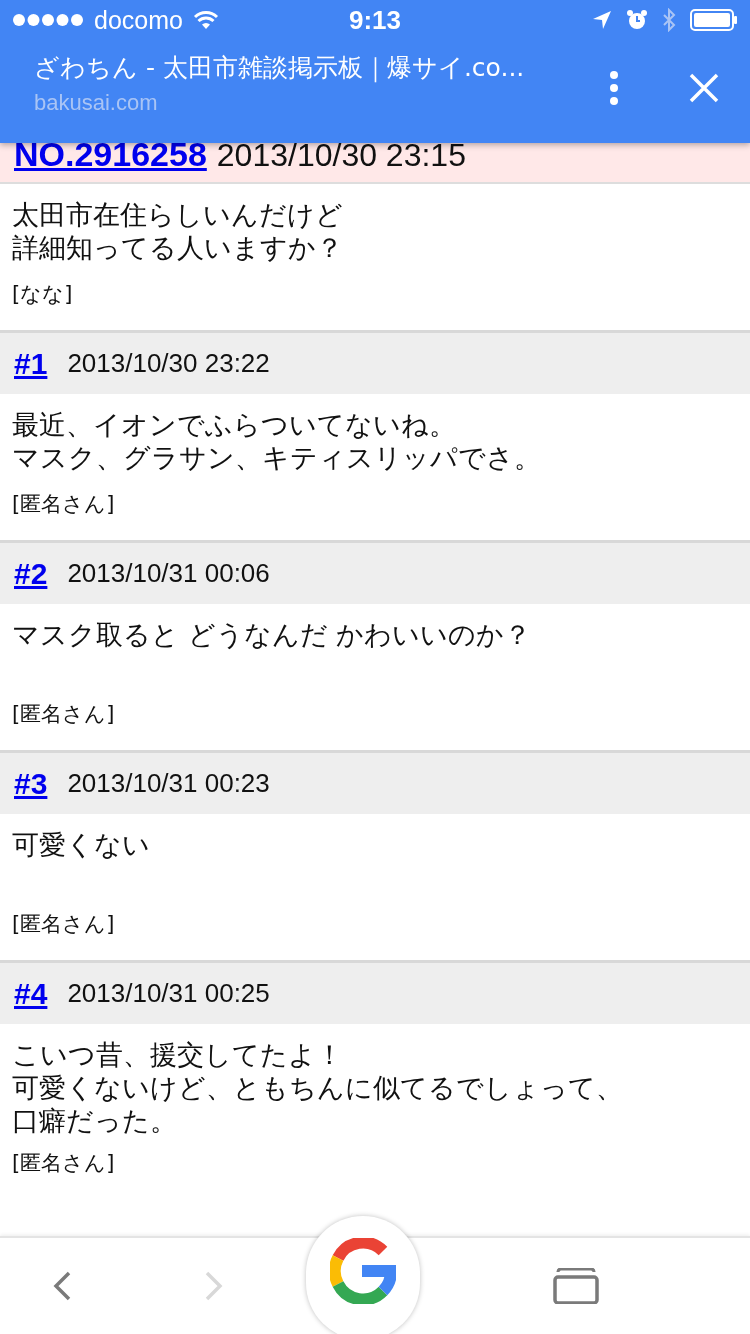  What do you see at coordinates (31, 993) in the screenshot?
I see `post-number-link: #4` at bounding box center [31, 993].